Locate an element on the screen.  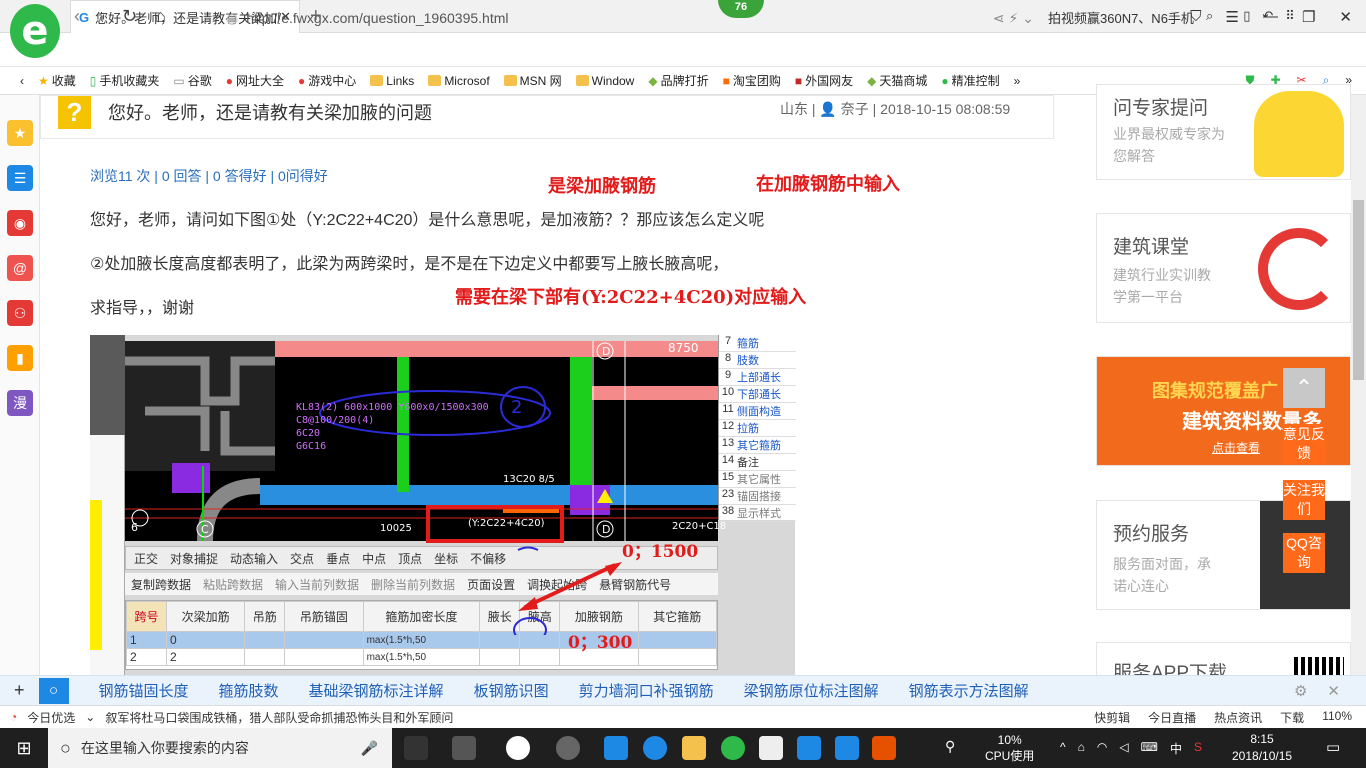
bookmark-item: ▯ 手机收藏夹 is located at coordinates (125, 80).